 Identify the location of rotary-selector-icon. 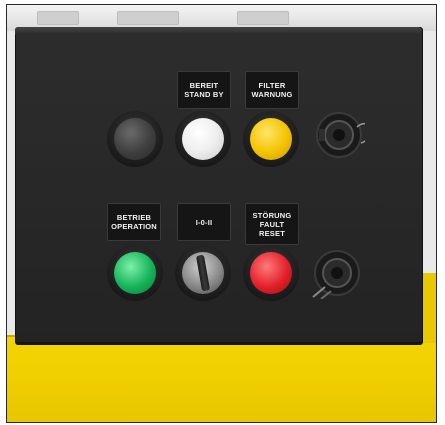
(203, 273).